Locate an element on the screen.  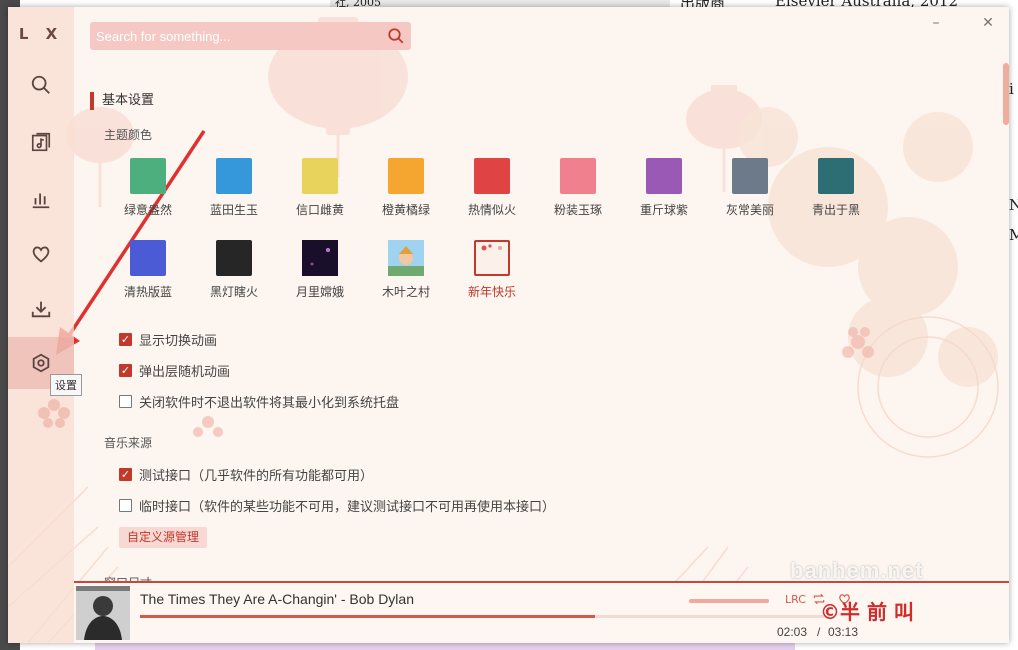
checkbox-label: 临时接口（软件的某些功能不可用，建议测试接口不可用再使用本接口） is located at coordinates (347, 507).